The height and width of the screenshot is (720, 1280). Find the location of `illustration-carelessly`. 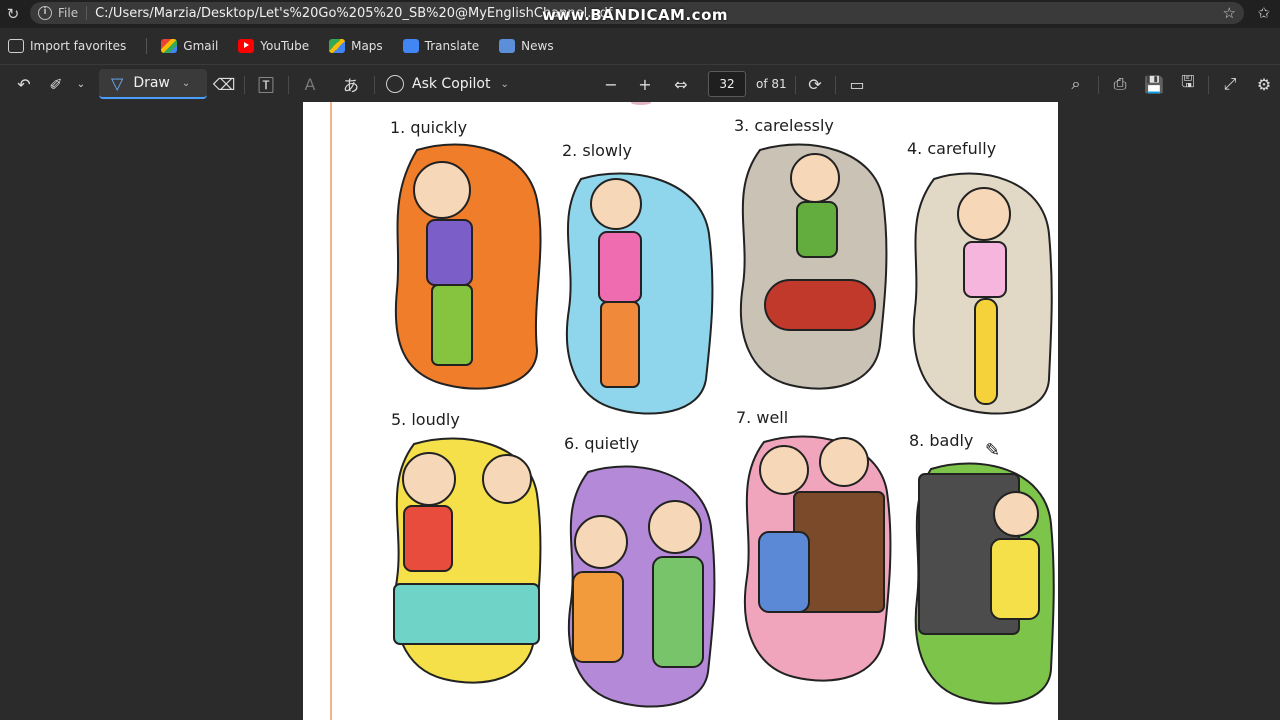

illustration-carelessly is located at coordinates (813, 266).